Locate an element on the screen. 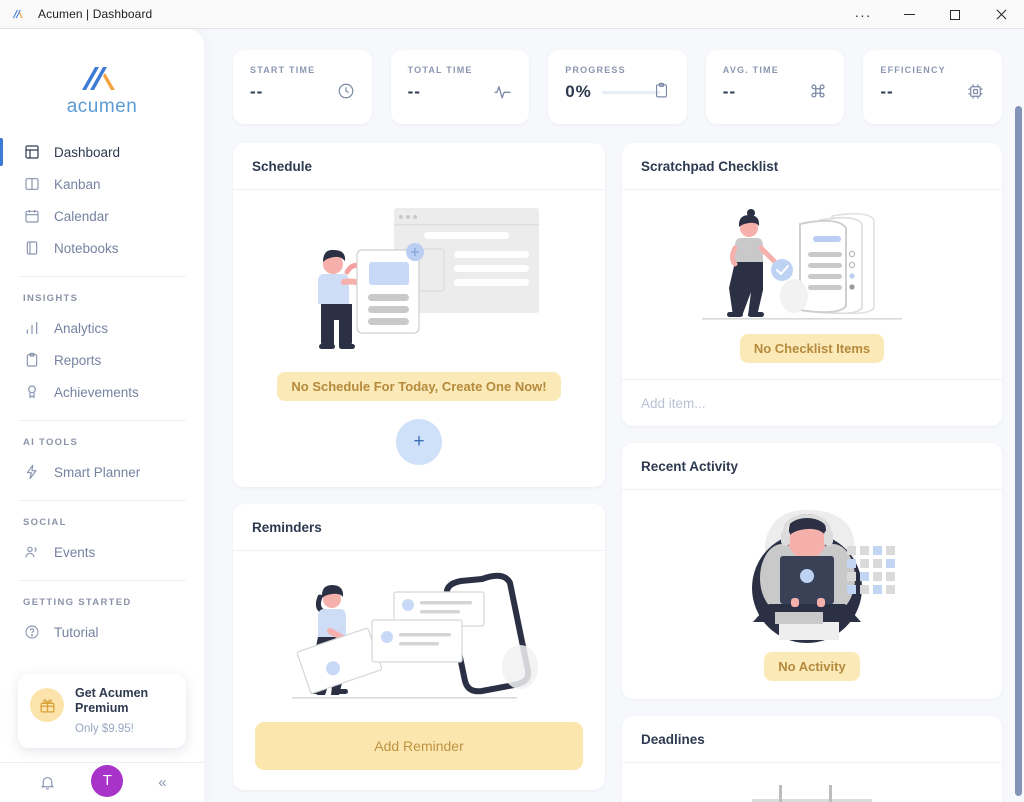  window-maximize-button is located at coordinates (955, 14).